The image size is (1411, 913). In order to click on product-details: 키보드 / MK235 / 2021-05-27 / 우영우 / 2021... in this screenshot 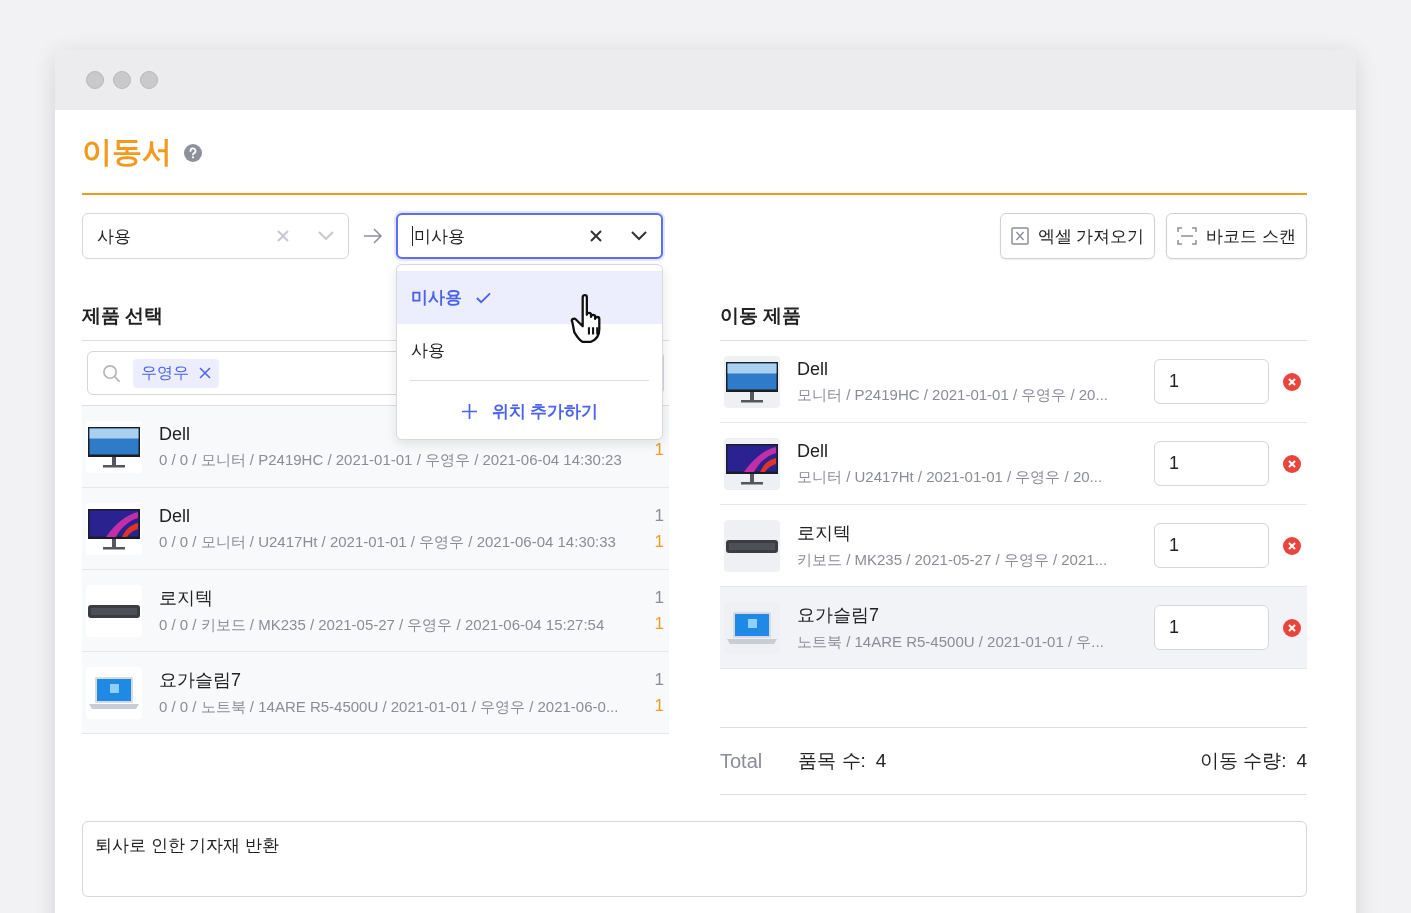, I will do `click(953, 560)`.